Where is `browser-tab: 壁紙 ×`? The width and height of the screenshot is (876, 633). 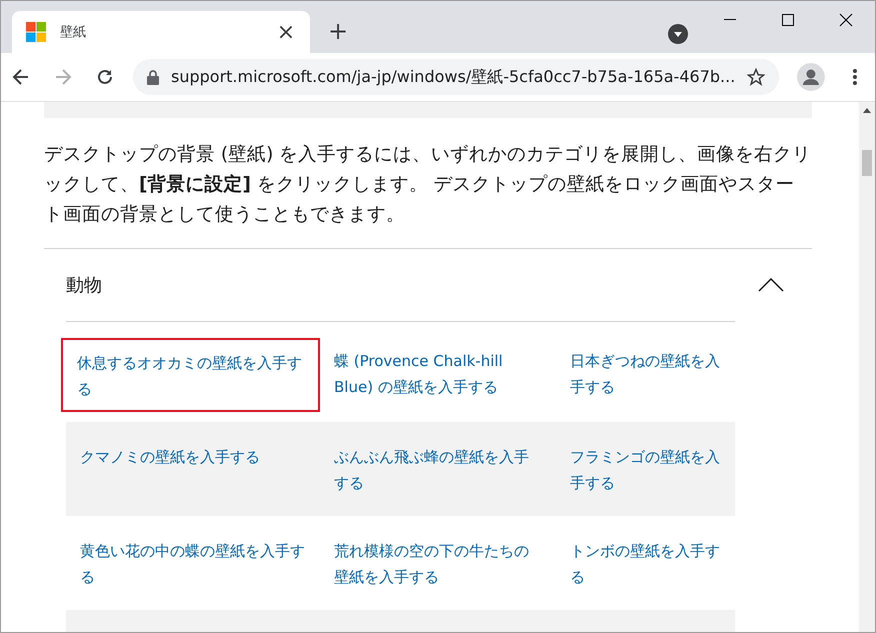 browser-tab: 壁紙 × is located at coordinates (161, 32).